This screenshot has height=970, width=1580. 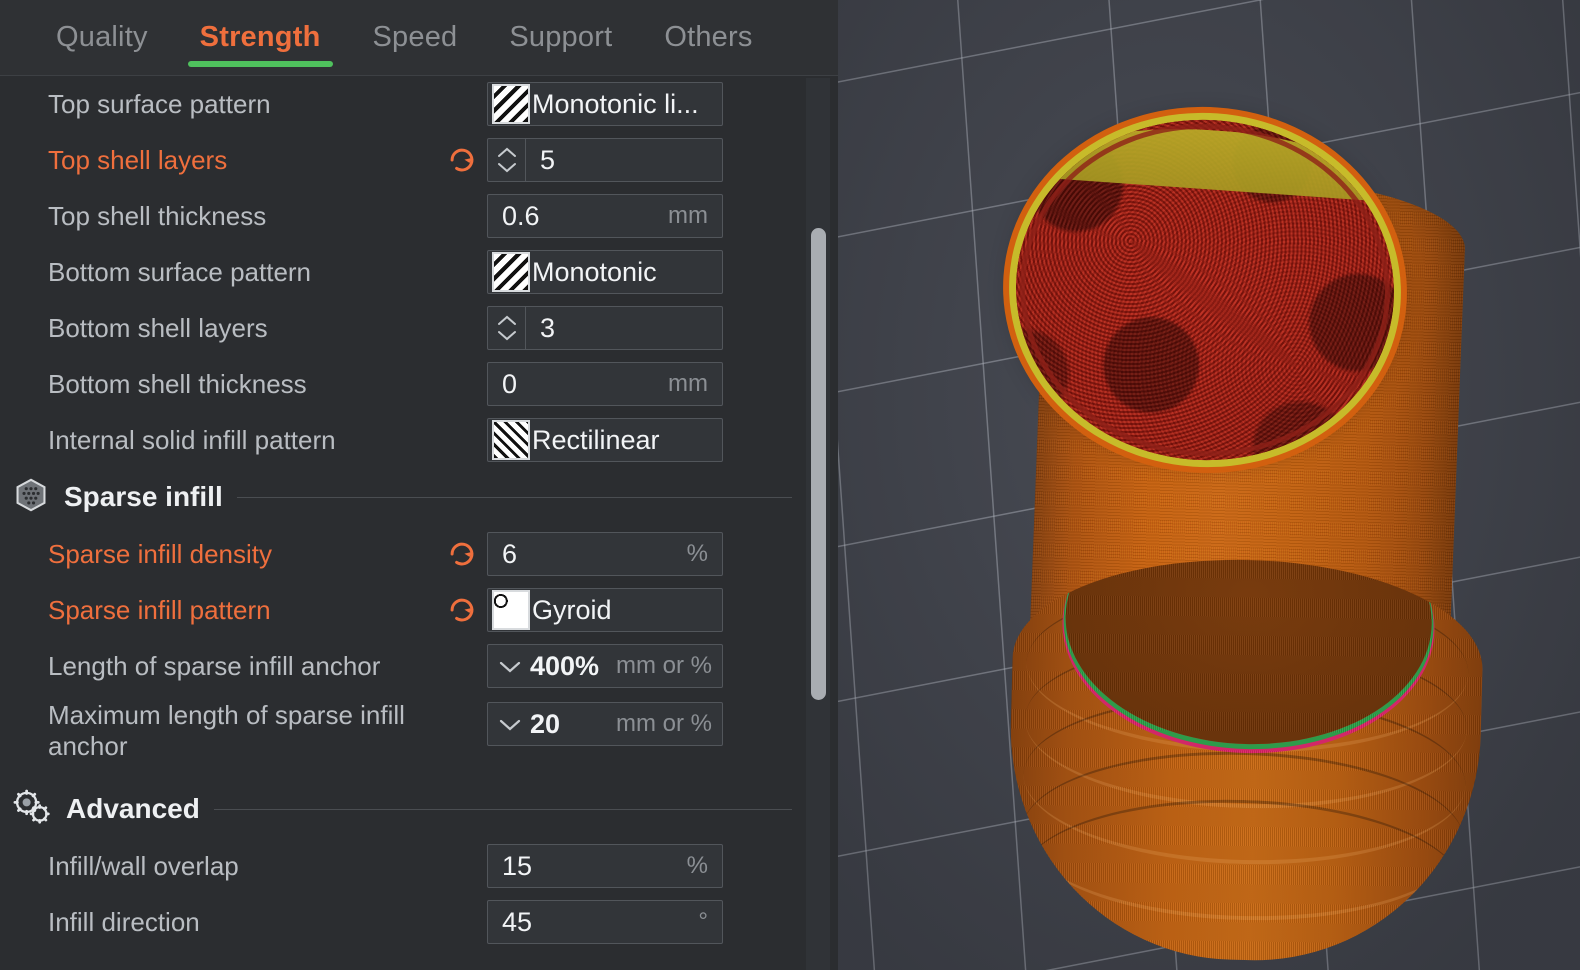 I want to click on infill-direction-input: 45 °, so click(x=605, y=922).